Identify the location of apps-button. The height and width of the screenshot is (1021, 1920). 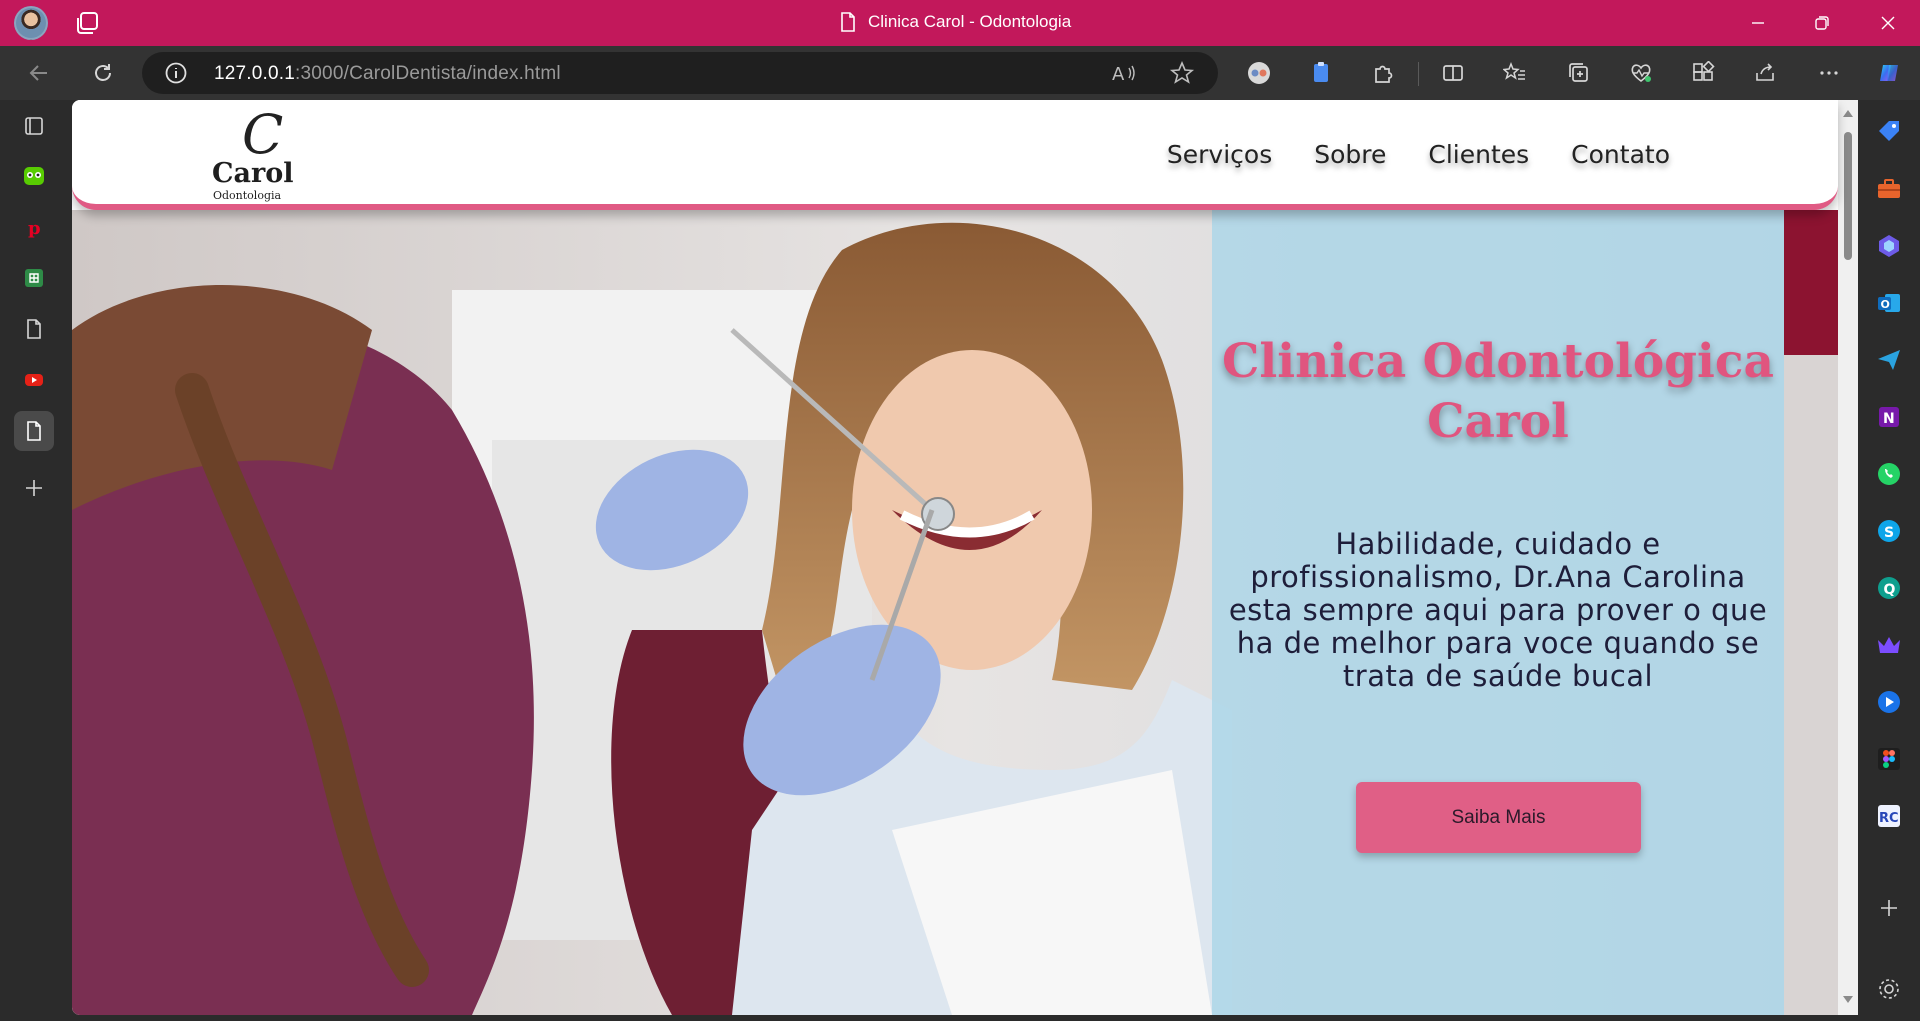
(1703, 73).